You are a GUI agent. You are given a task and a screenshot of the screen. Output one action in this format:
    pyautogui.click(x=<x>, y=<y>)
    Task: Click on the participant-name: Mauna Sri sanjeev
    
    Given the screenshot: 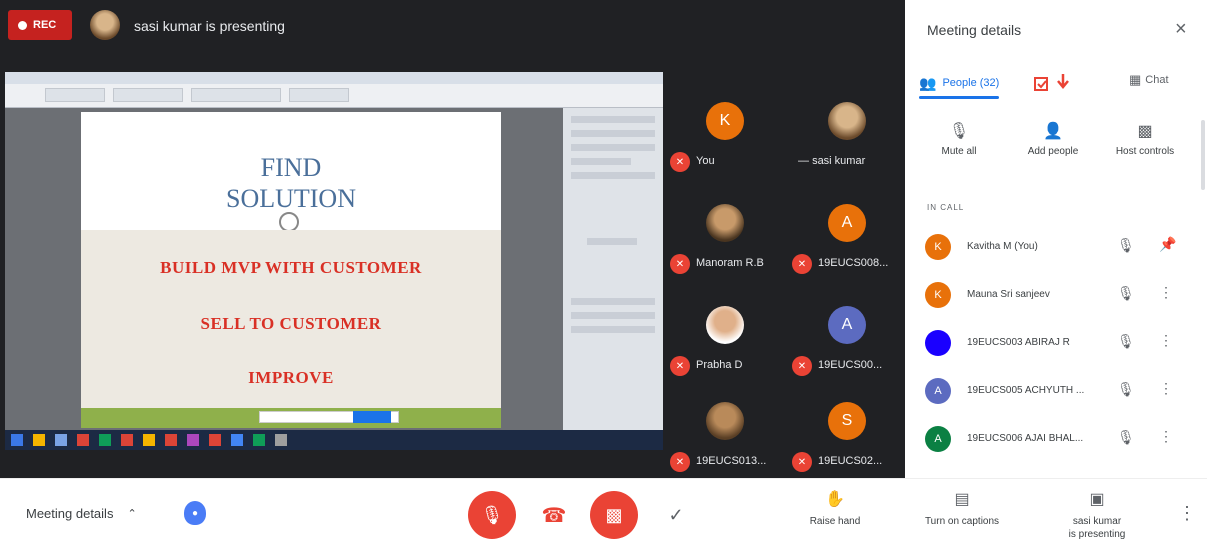 What is the action you would take?
    pyautogui.click(x=1008, y=294)
    